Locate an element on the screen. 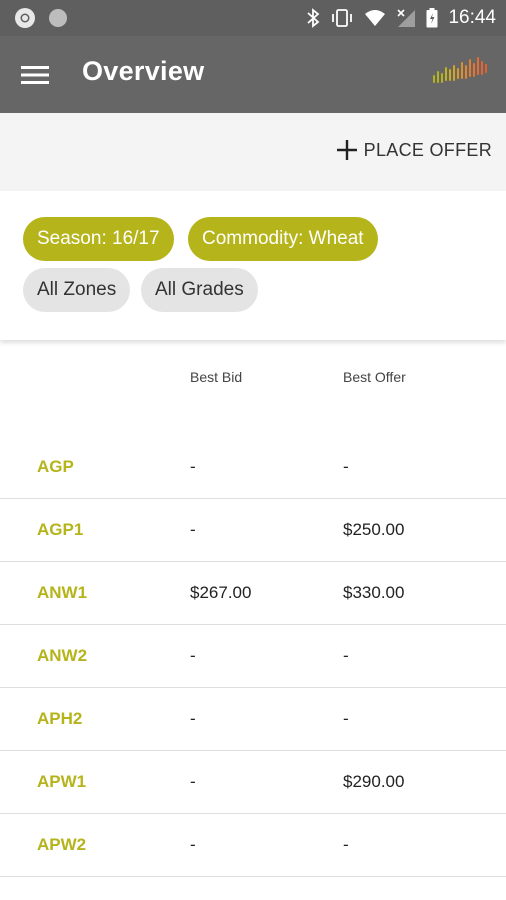 The width and height of the screenshot is (506, 900). grade-cell: APW1 is located at coordinates (62, 781).